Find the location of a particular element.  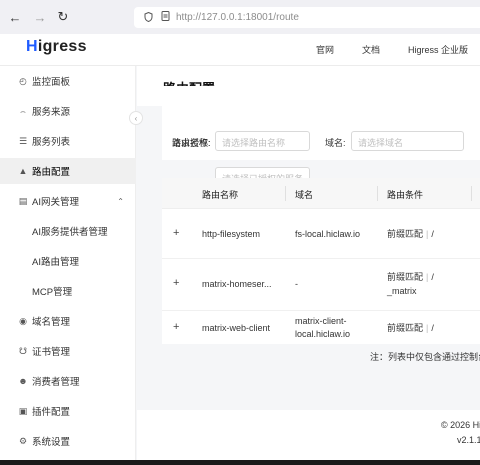

sidebar-item-consumer: ☻ 消费者管理 is located at coordinates (68, 381).